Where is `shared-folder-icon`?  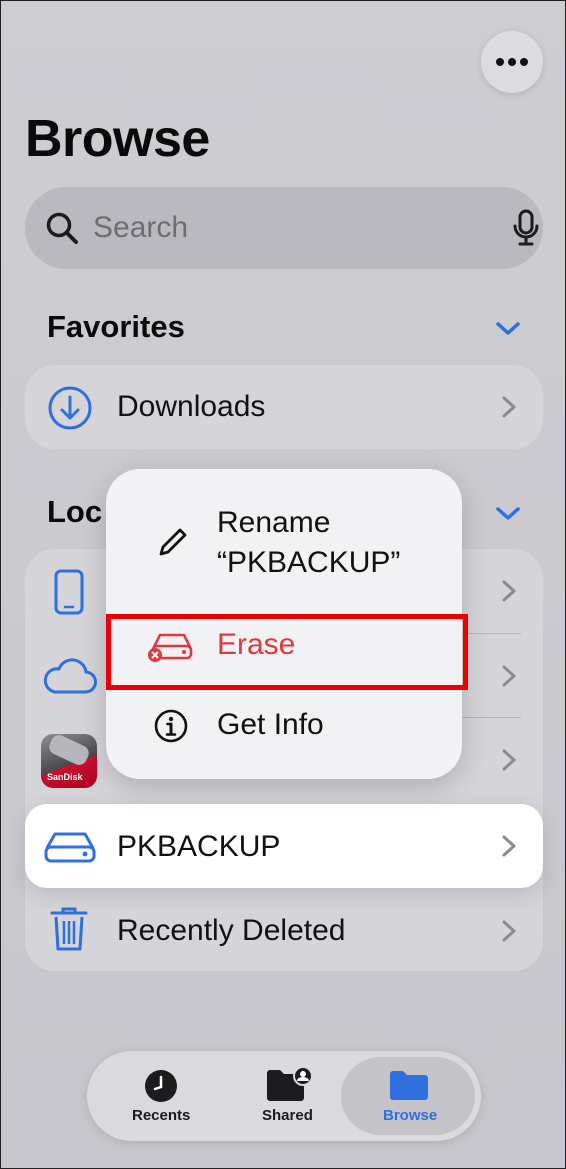
shared-folder-icon is located at coordinates (290, 1084).